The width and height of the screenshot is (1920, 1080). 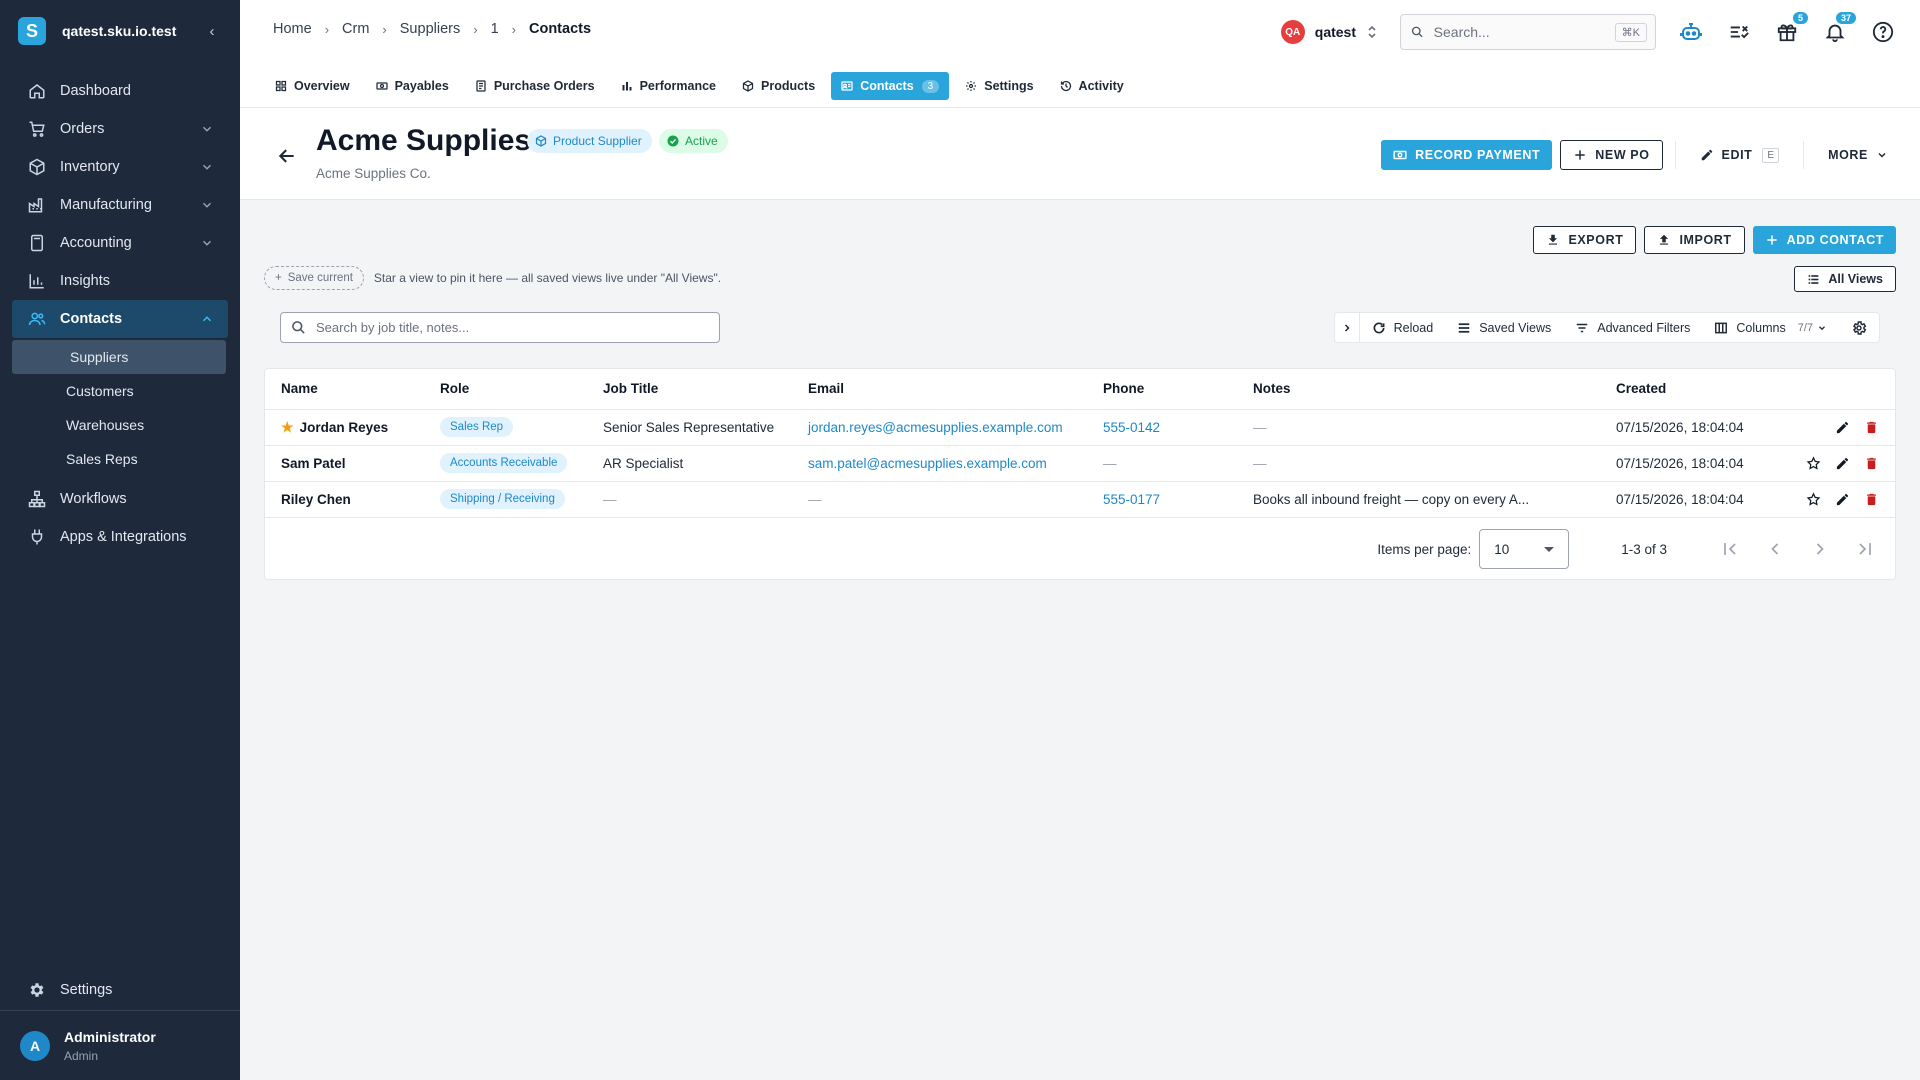 I want to click on new-po-button: NEW PO, so click(x=1611, y=155).